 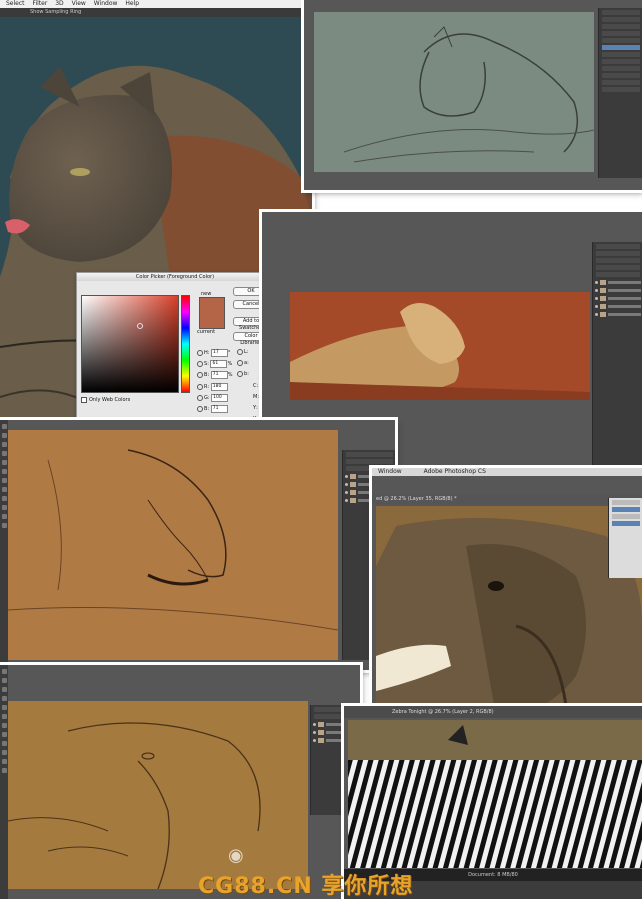 I want to click on app-title: Adobe Photoshop CS, so click(x=454, y=471).